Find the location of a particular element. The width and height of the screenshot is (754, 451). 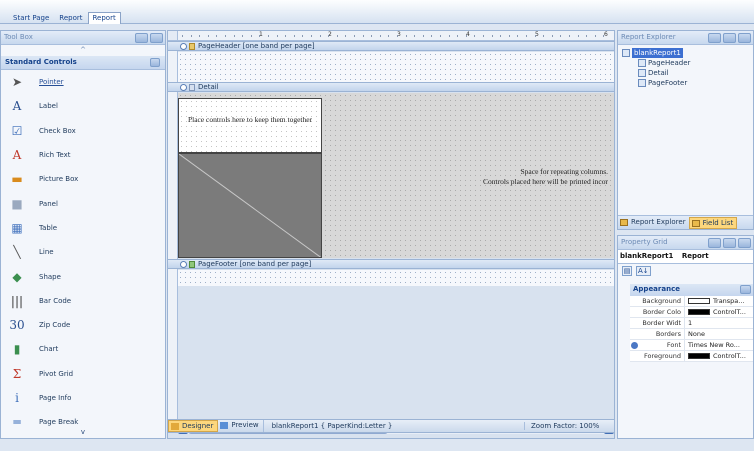

property-row-borders: Borders None is located at coordinates (691, 334).